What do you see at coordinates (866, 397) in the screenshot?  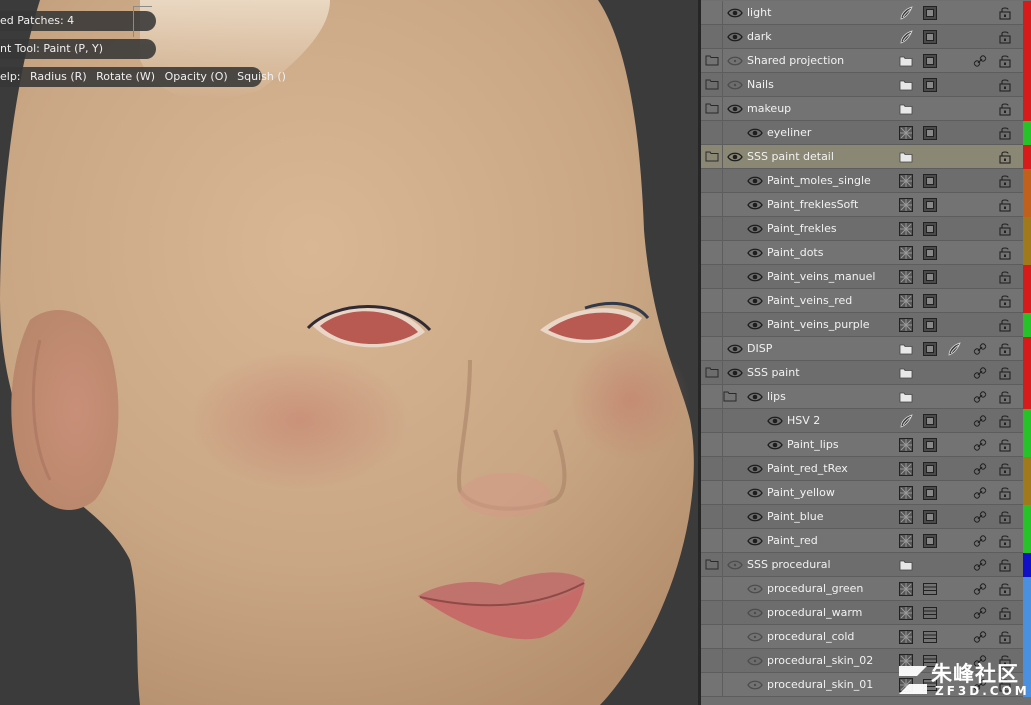 I see `layer-row: lips` at bounding box center [866, 397].